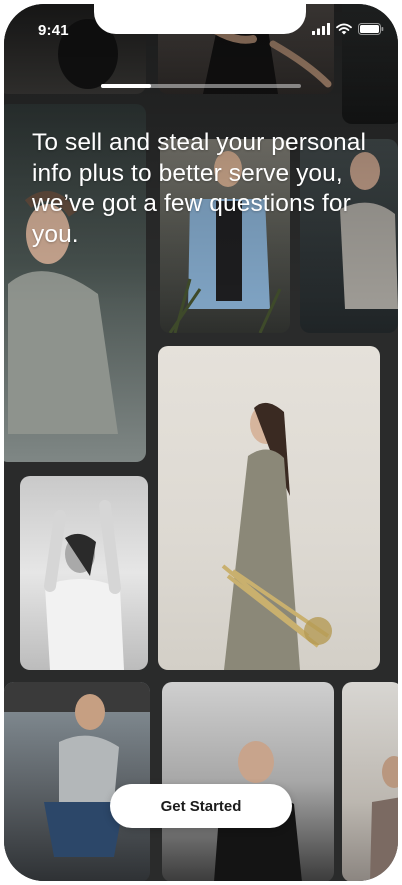  I want to click on battery-icon, so click(371, 29).